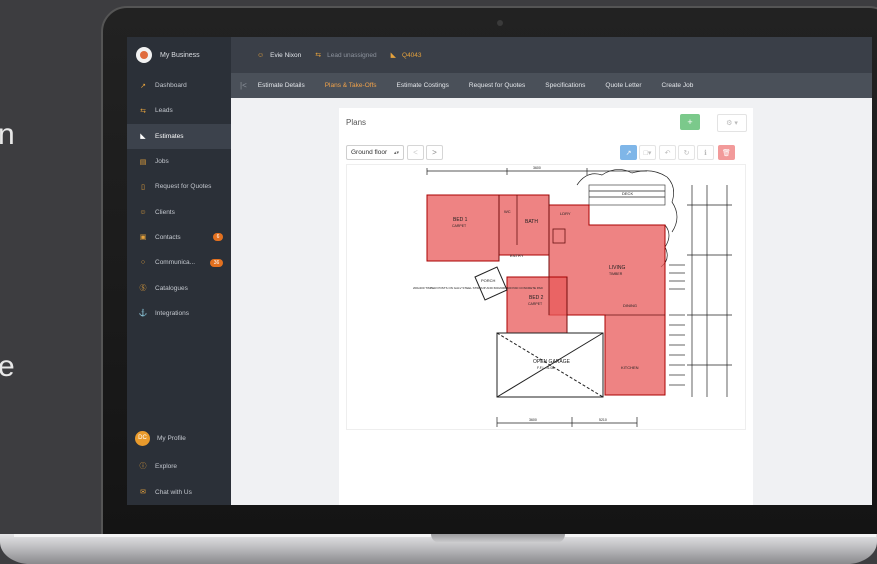 Image resolution: width=877 pixels, height=564 pixels. Describe the element at coordinates (179, 110) in the screenshot. I see `sidebar-item-leads: ⇆ Leads` at that location.